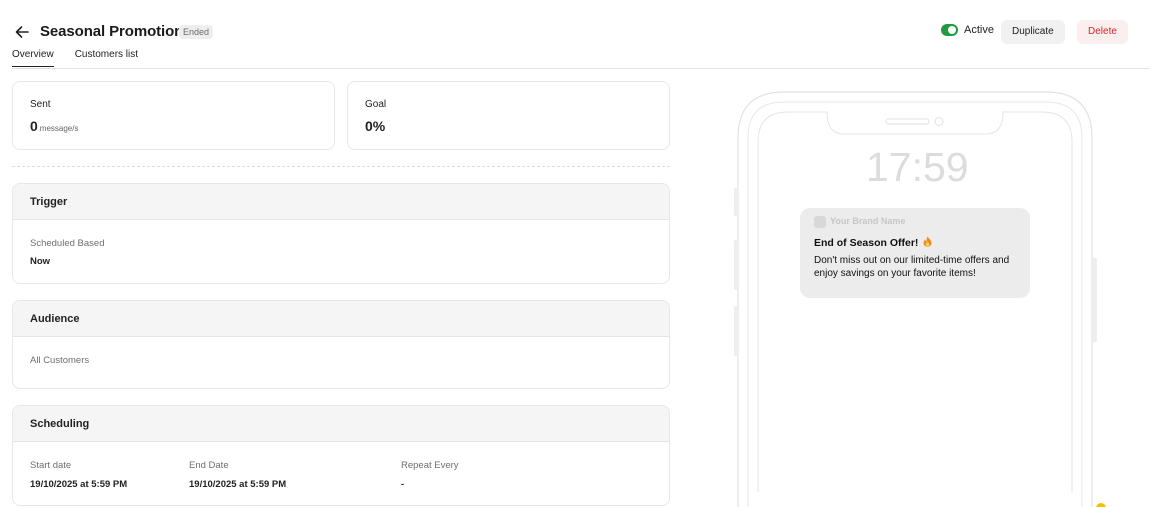  I want to click on tab-bar: Overview Customers list, so click(75, 58).